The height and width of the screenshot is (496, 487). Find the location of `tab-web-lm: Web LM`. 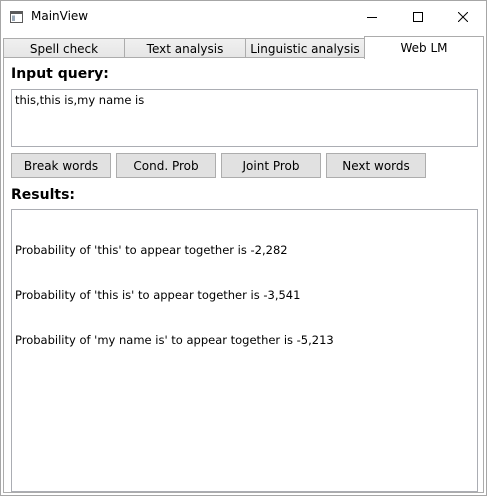

tab-web-lm: Web LM is located at coordinates (424, 47).